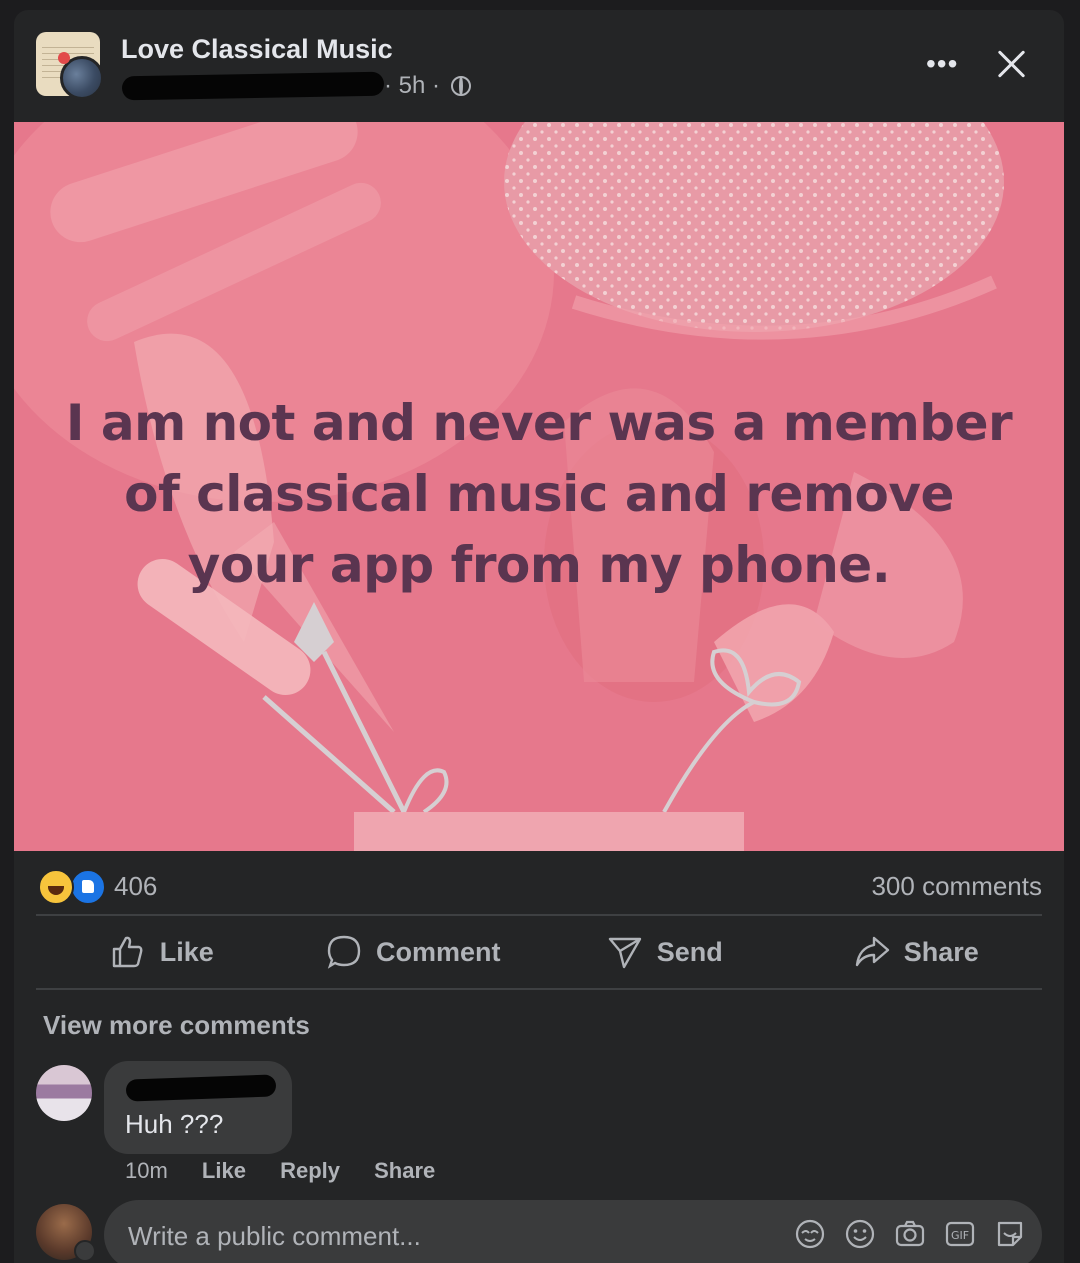  Describe the element at coordinates (88, 887) in the screenshot. I see `like-reaction-icon` at that location.